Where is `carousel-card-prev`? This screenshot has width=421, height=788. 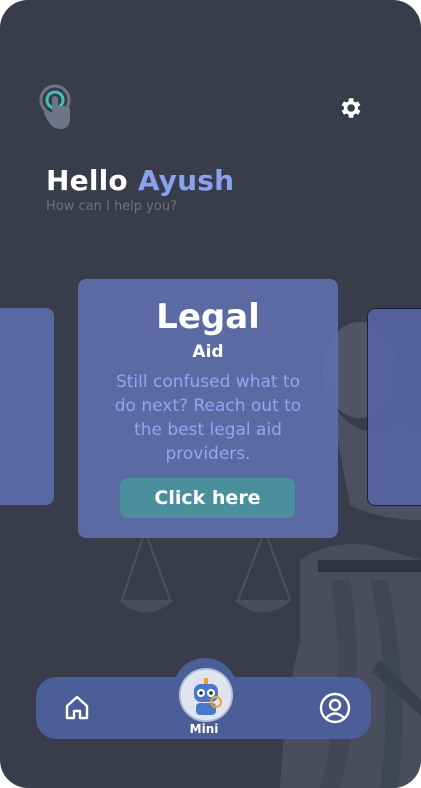 carousel-card-prev is located at coordinates (27, 406).